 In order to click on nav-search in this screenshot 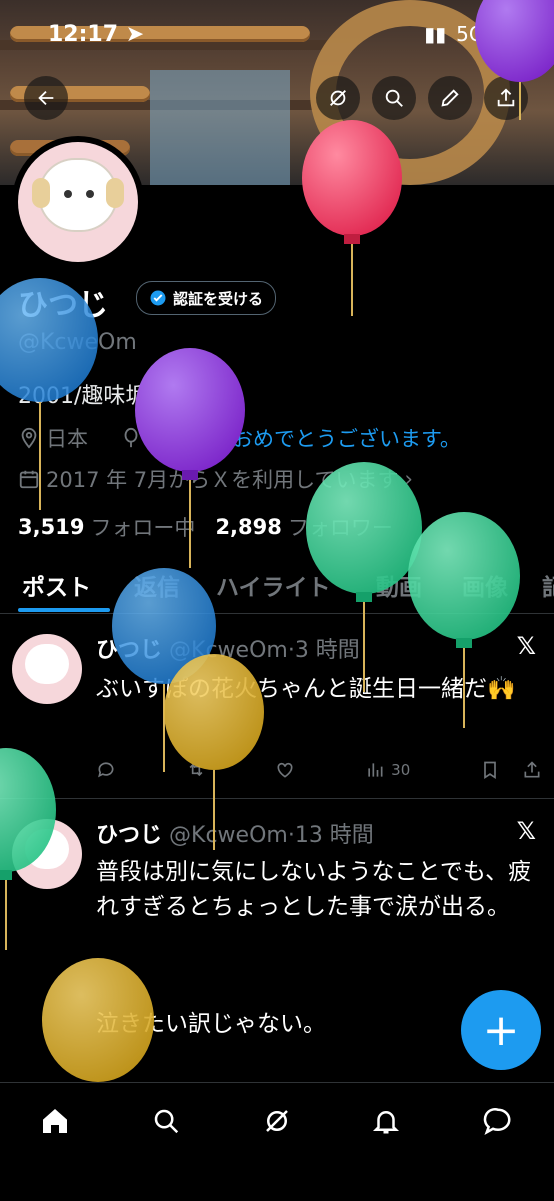, I will do `click(166, 1121)`.